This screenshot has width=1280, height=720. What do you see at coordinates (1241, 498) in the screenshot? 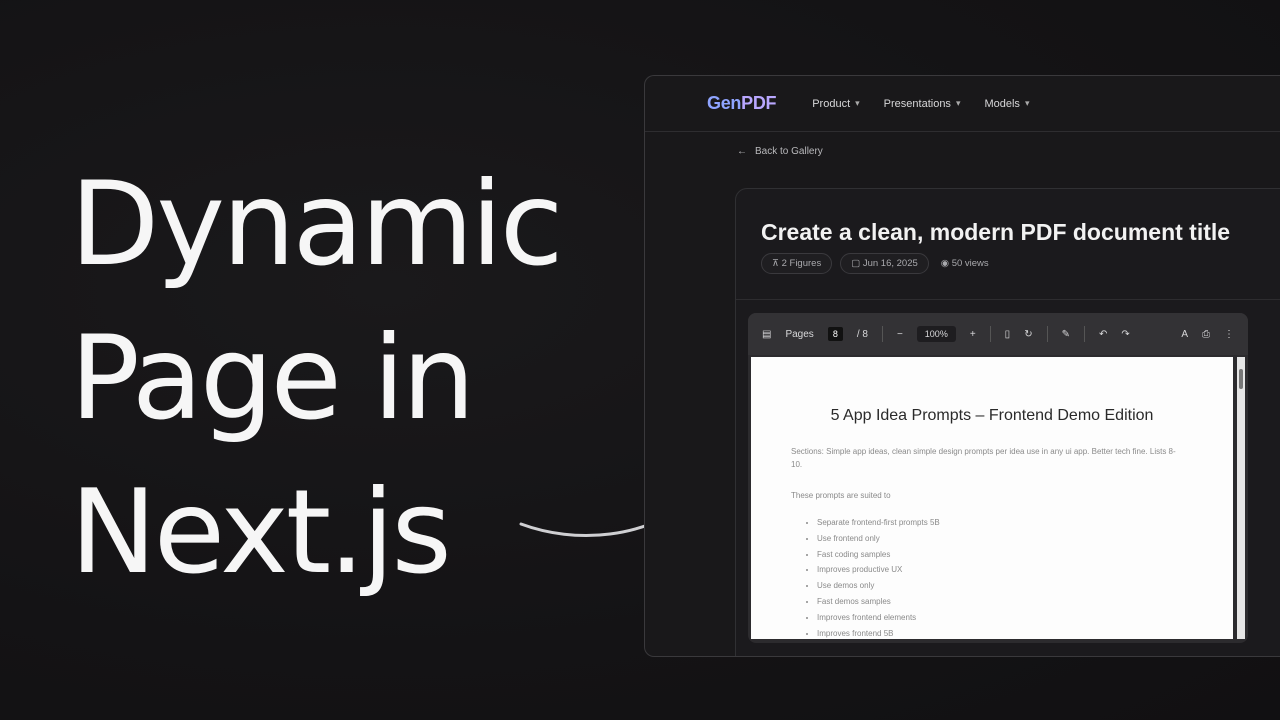
I see `scrollbar` at bounding box center [1241, 498].